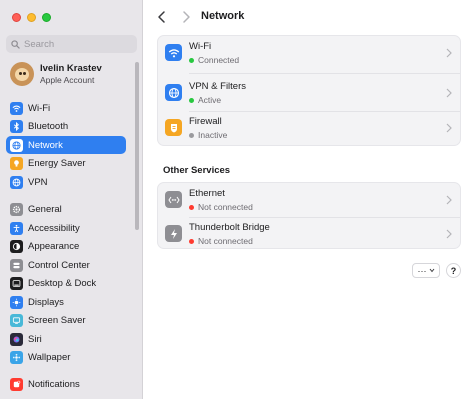  I want to click on sidebar-item-wallpaper: Wallpaper, so click(66, 357).